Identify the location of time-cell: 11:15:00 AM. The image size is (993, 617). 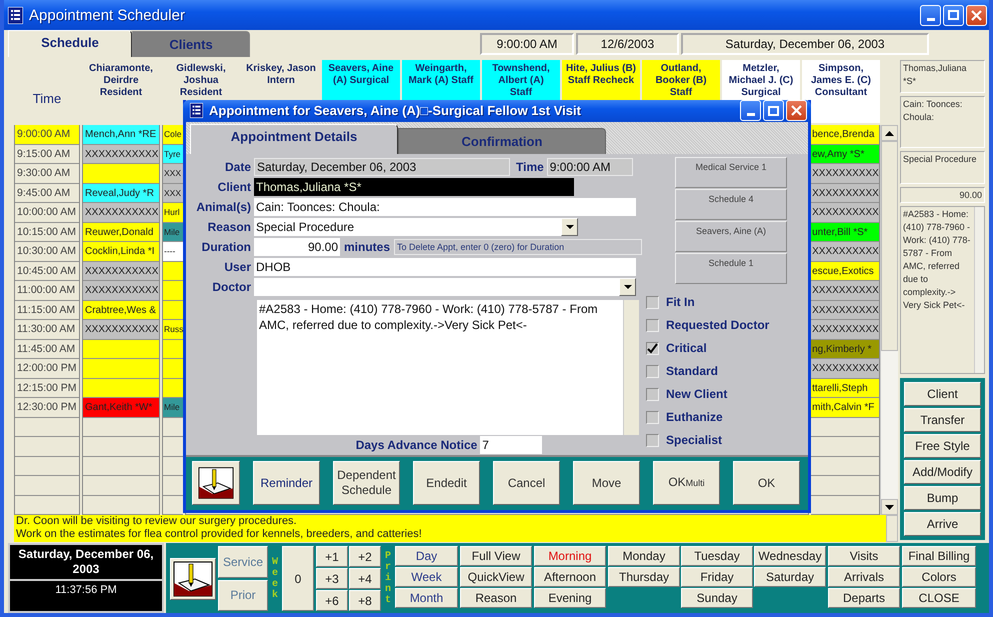
(47, 310).